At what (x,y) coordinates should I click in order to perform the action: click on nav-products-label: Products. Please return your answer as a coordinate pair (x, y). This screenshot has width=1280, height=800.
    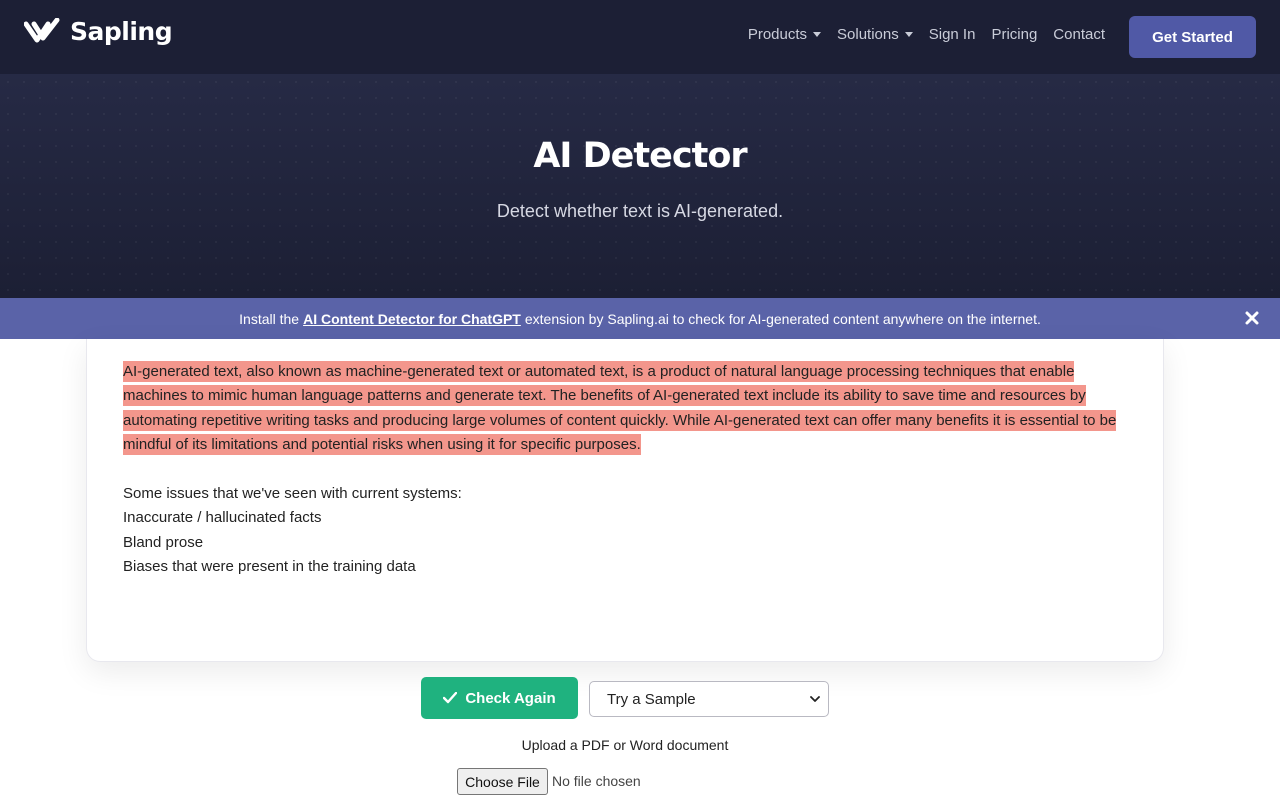
    Looking at the image, I should click on (777, 34).